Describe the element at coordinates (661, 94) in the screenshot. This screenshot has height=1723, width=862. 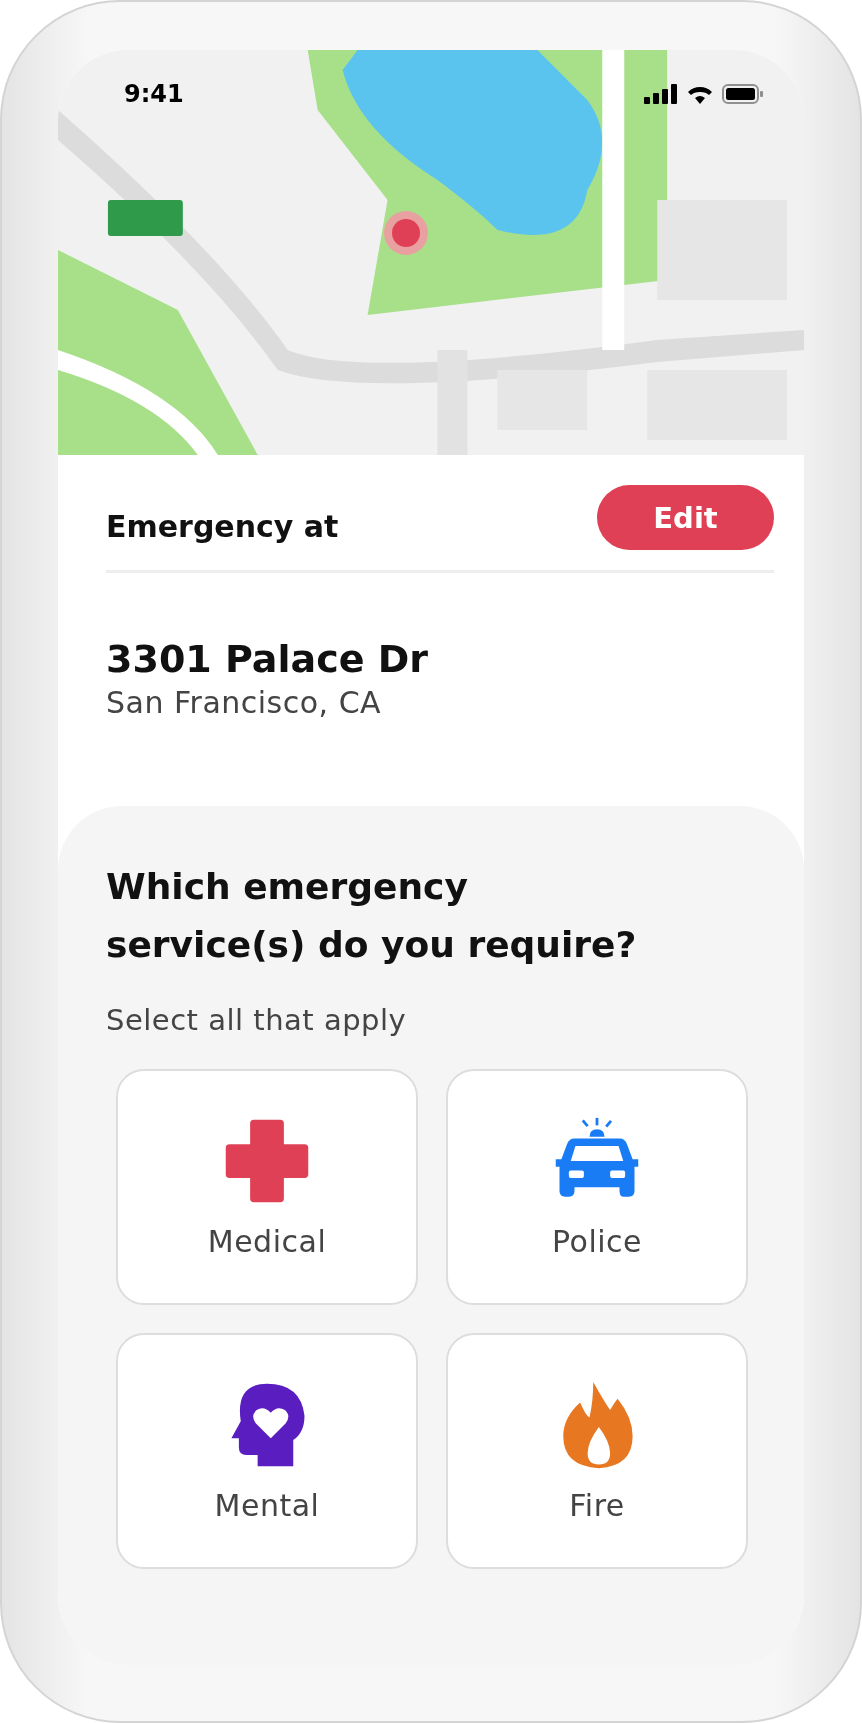
I see `signal-icon` at that location.